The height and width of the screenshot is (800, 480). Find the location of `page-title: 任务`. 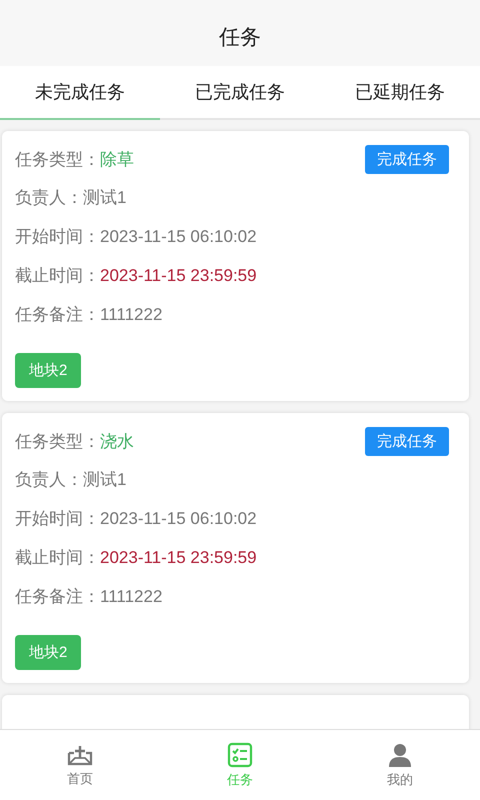

page-title: 任务 is located at coordinates (240, 38).